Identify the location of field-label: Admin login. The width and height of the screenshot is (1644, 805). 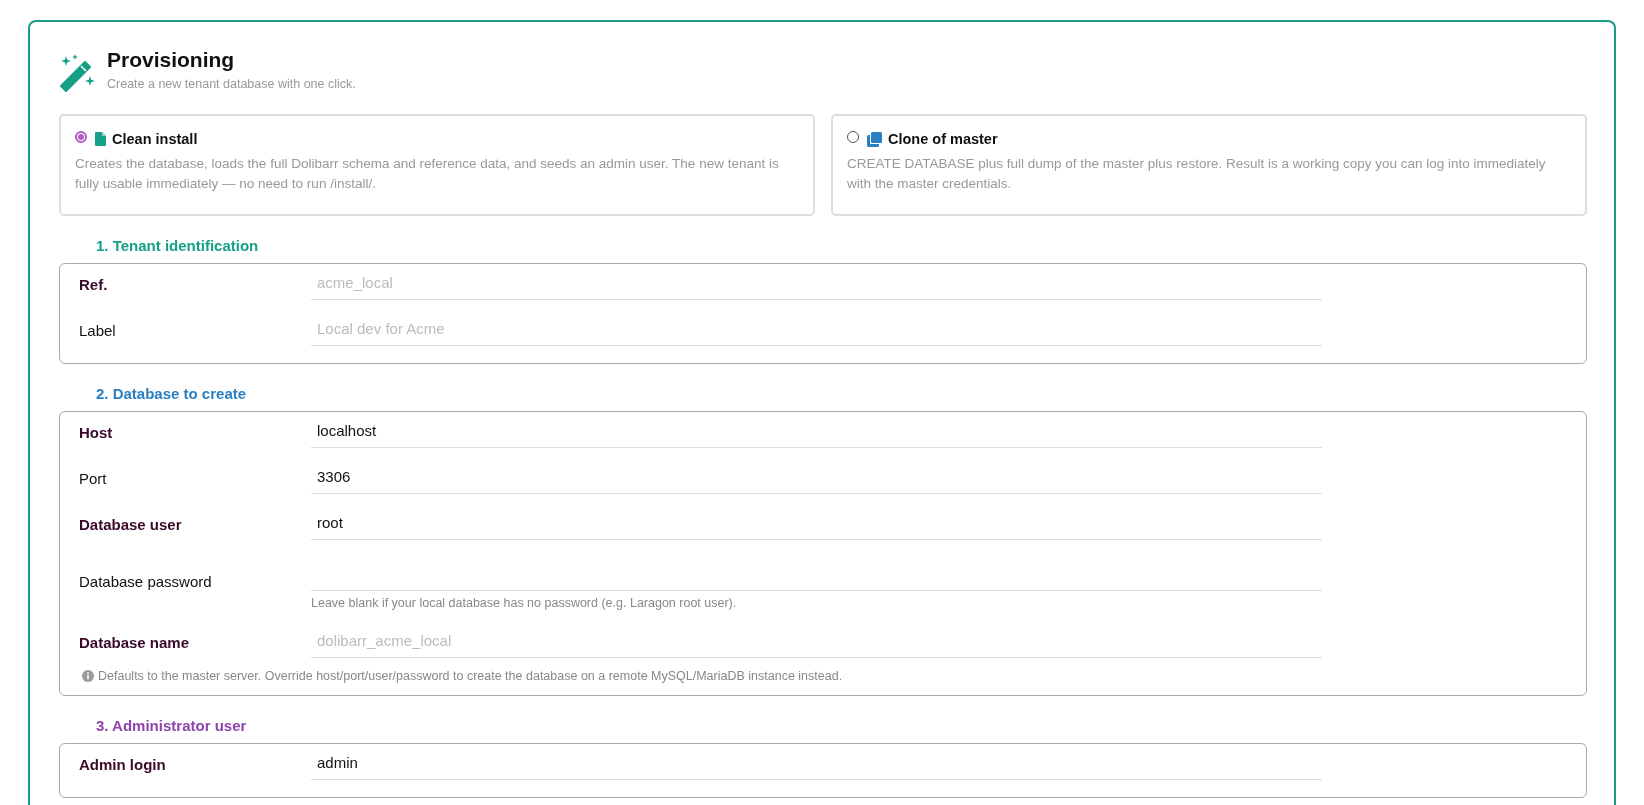
(123, 764).